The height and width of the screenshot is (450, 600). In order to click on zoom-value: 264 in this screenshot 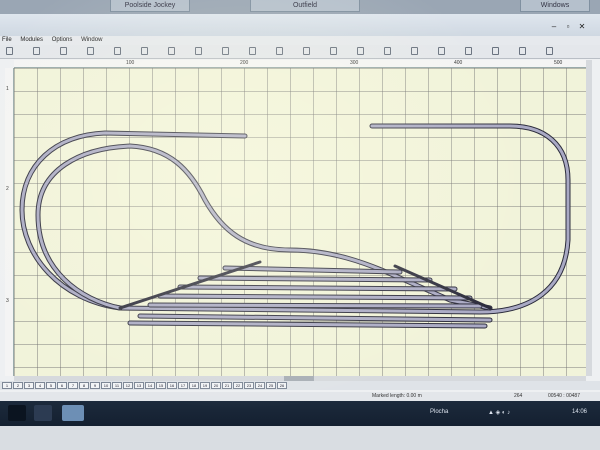, I will do `click(518, 396)`.